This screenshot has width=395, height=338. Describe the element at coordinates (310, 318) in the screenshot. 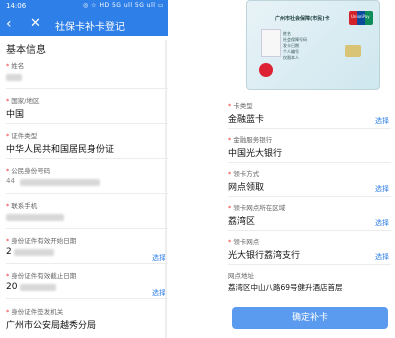

I see `confirm-replace-card-button: 确定补卡` at that location.